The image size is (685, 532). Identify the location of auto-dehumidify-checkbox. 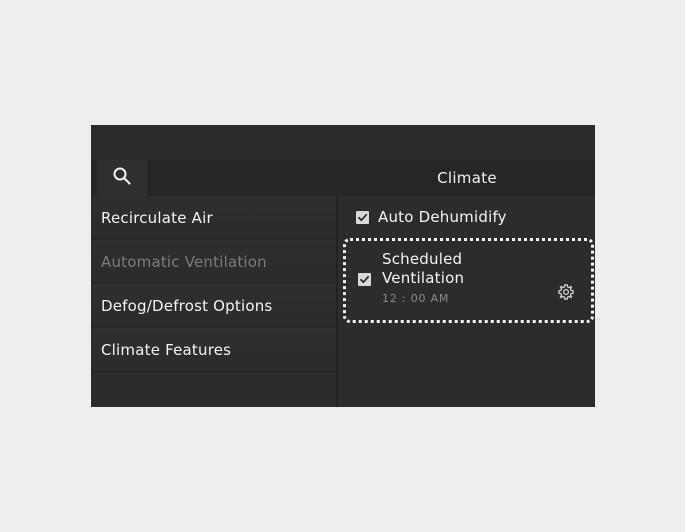
(362, 217).